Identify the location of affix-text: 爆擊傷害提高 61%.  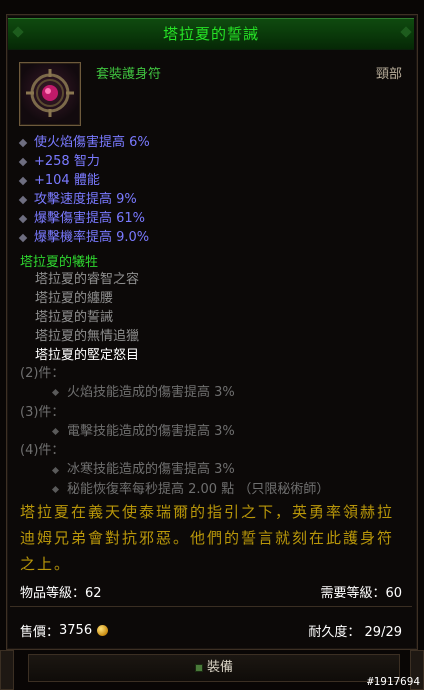
(90, 218).